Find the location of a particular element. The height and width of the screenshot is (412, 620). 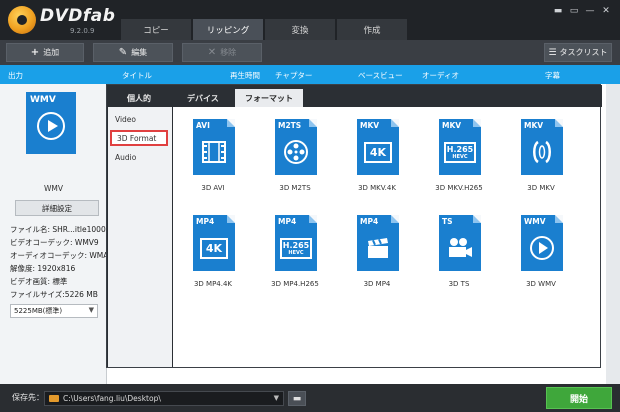

ts-file-icon: TS is located at coordinates (460, 243).